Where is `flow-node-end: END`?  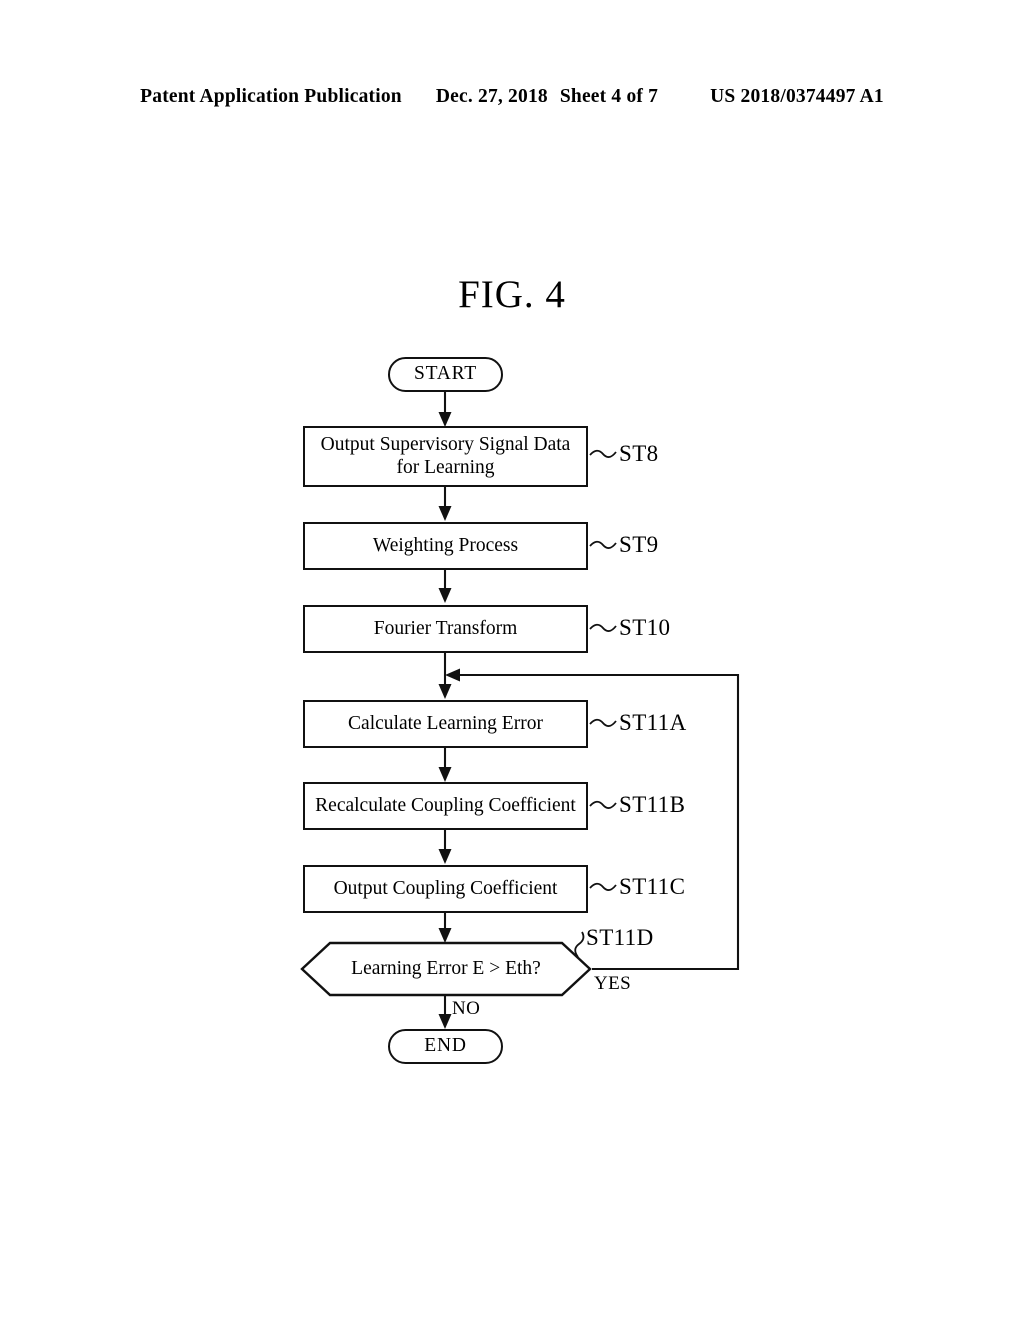 flow-node-end: END is located at coordinates (445, 1046).